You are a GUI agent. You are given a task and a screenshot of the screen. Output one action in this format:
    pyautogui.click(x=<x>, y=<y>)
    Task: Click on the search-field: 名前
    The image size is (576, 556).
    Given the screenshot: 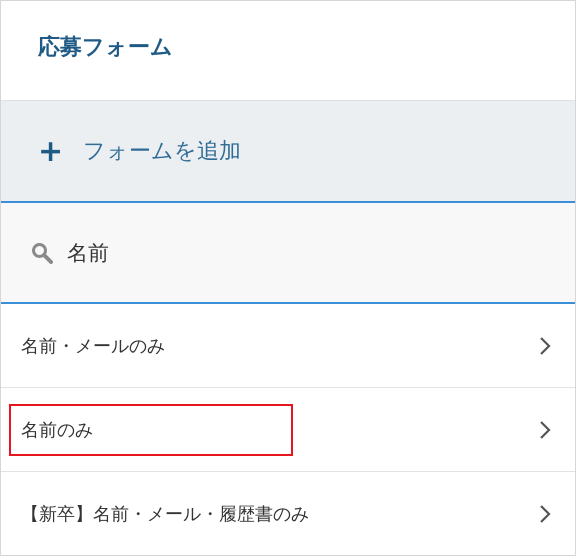 What is the action you would take?
    pyautogui.click(x=306, y=252)
    